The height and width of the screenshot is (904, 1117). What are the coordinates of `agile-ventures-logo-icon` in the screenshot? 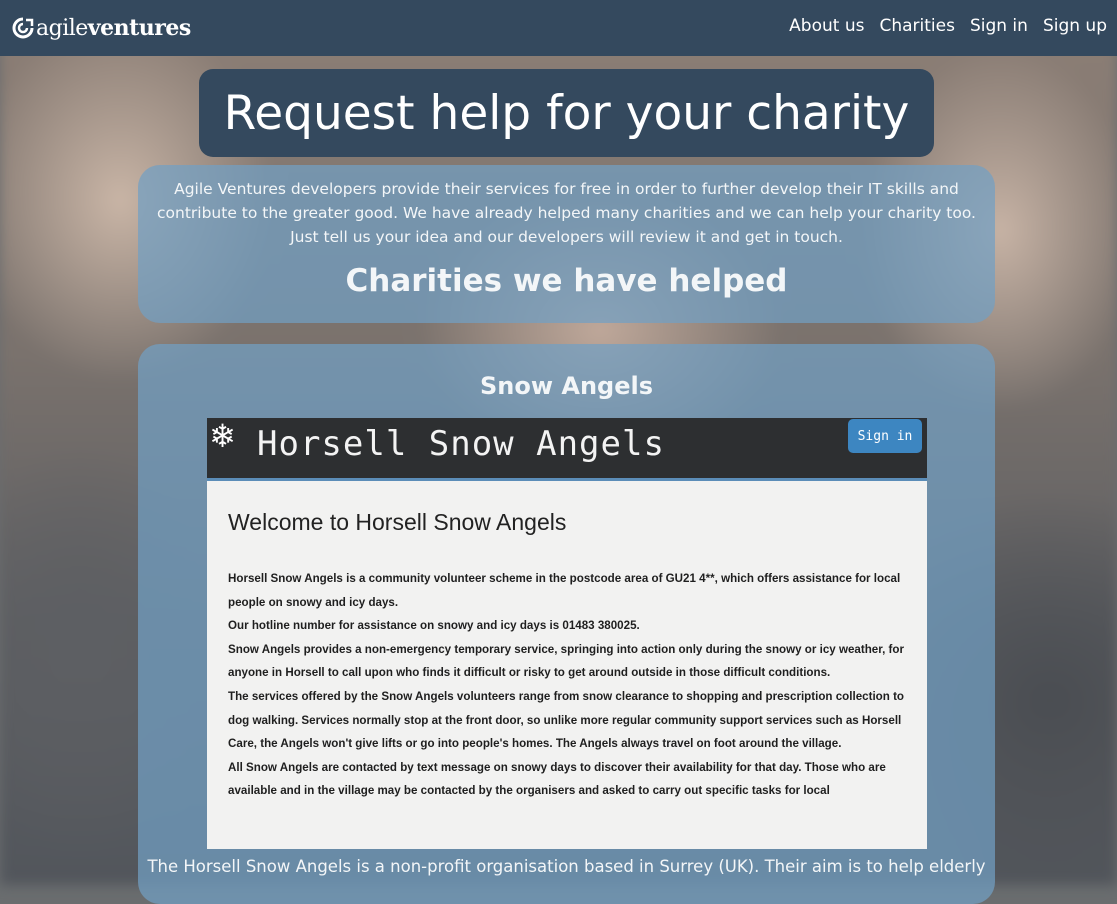 It's located at (23, 28).